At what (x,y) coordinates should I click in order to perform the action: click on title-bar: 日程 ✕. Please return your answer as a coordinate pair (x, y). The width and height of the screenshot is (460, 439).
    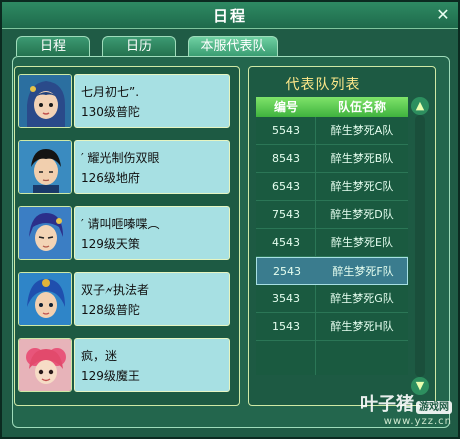
    Looking at the image, I should click on (230, 15).